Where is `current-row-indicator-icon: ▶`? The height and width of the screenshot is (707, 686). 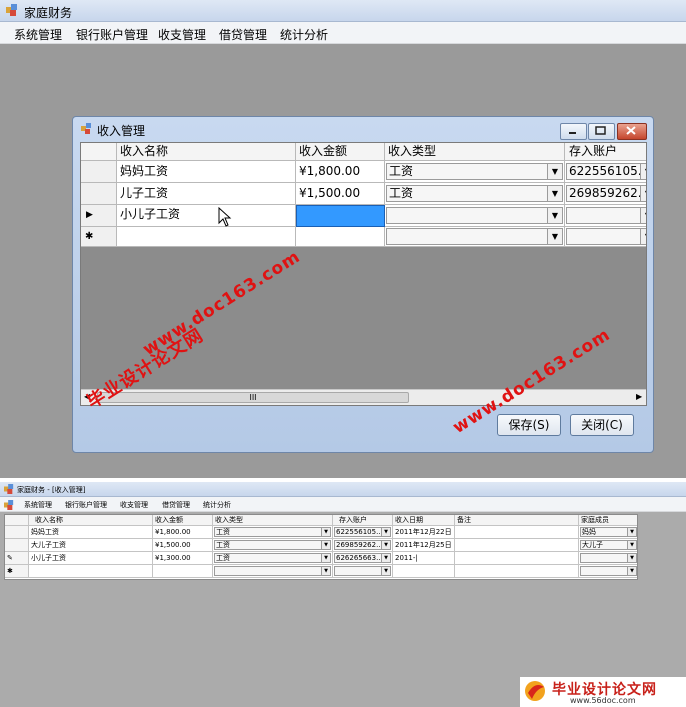 current-row-indicator-icon: ▶ is located at coordinates (99, 216).